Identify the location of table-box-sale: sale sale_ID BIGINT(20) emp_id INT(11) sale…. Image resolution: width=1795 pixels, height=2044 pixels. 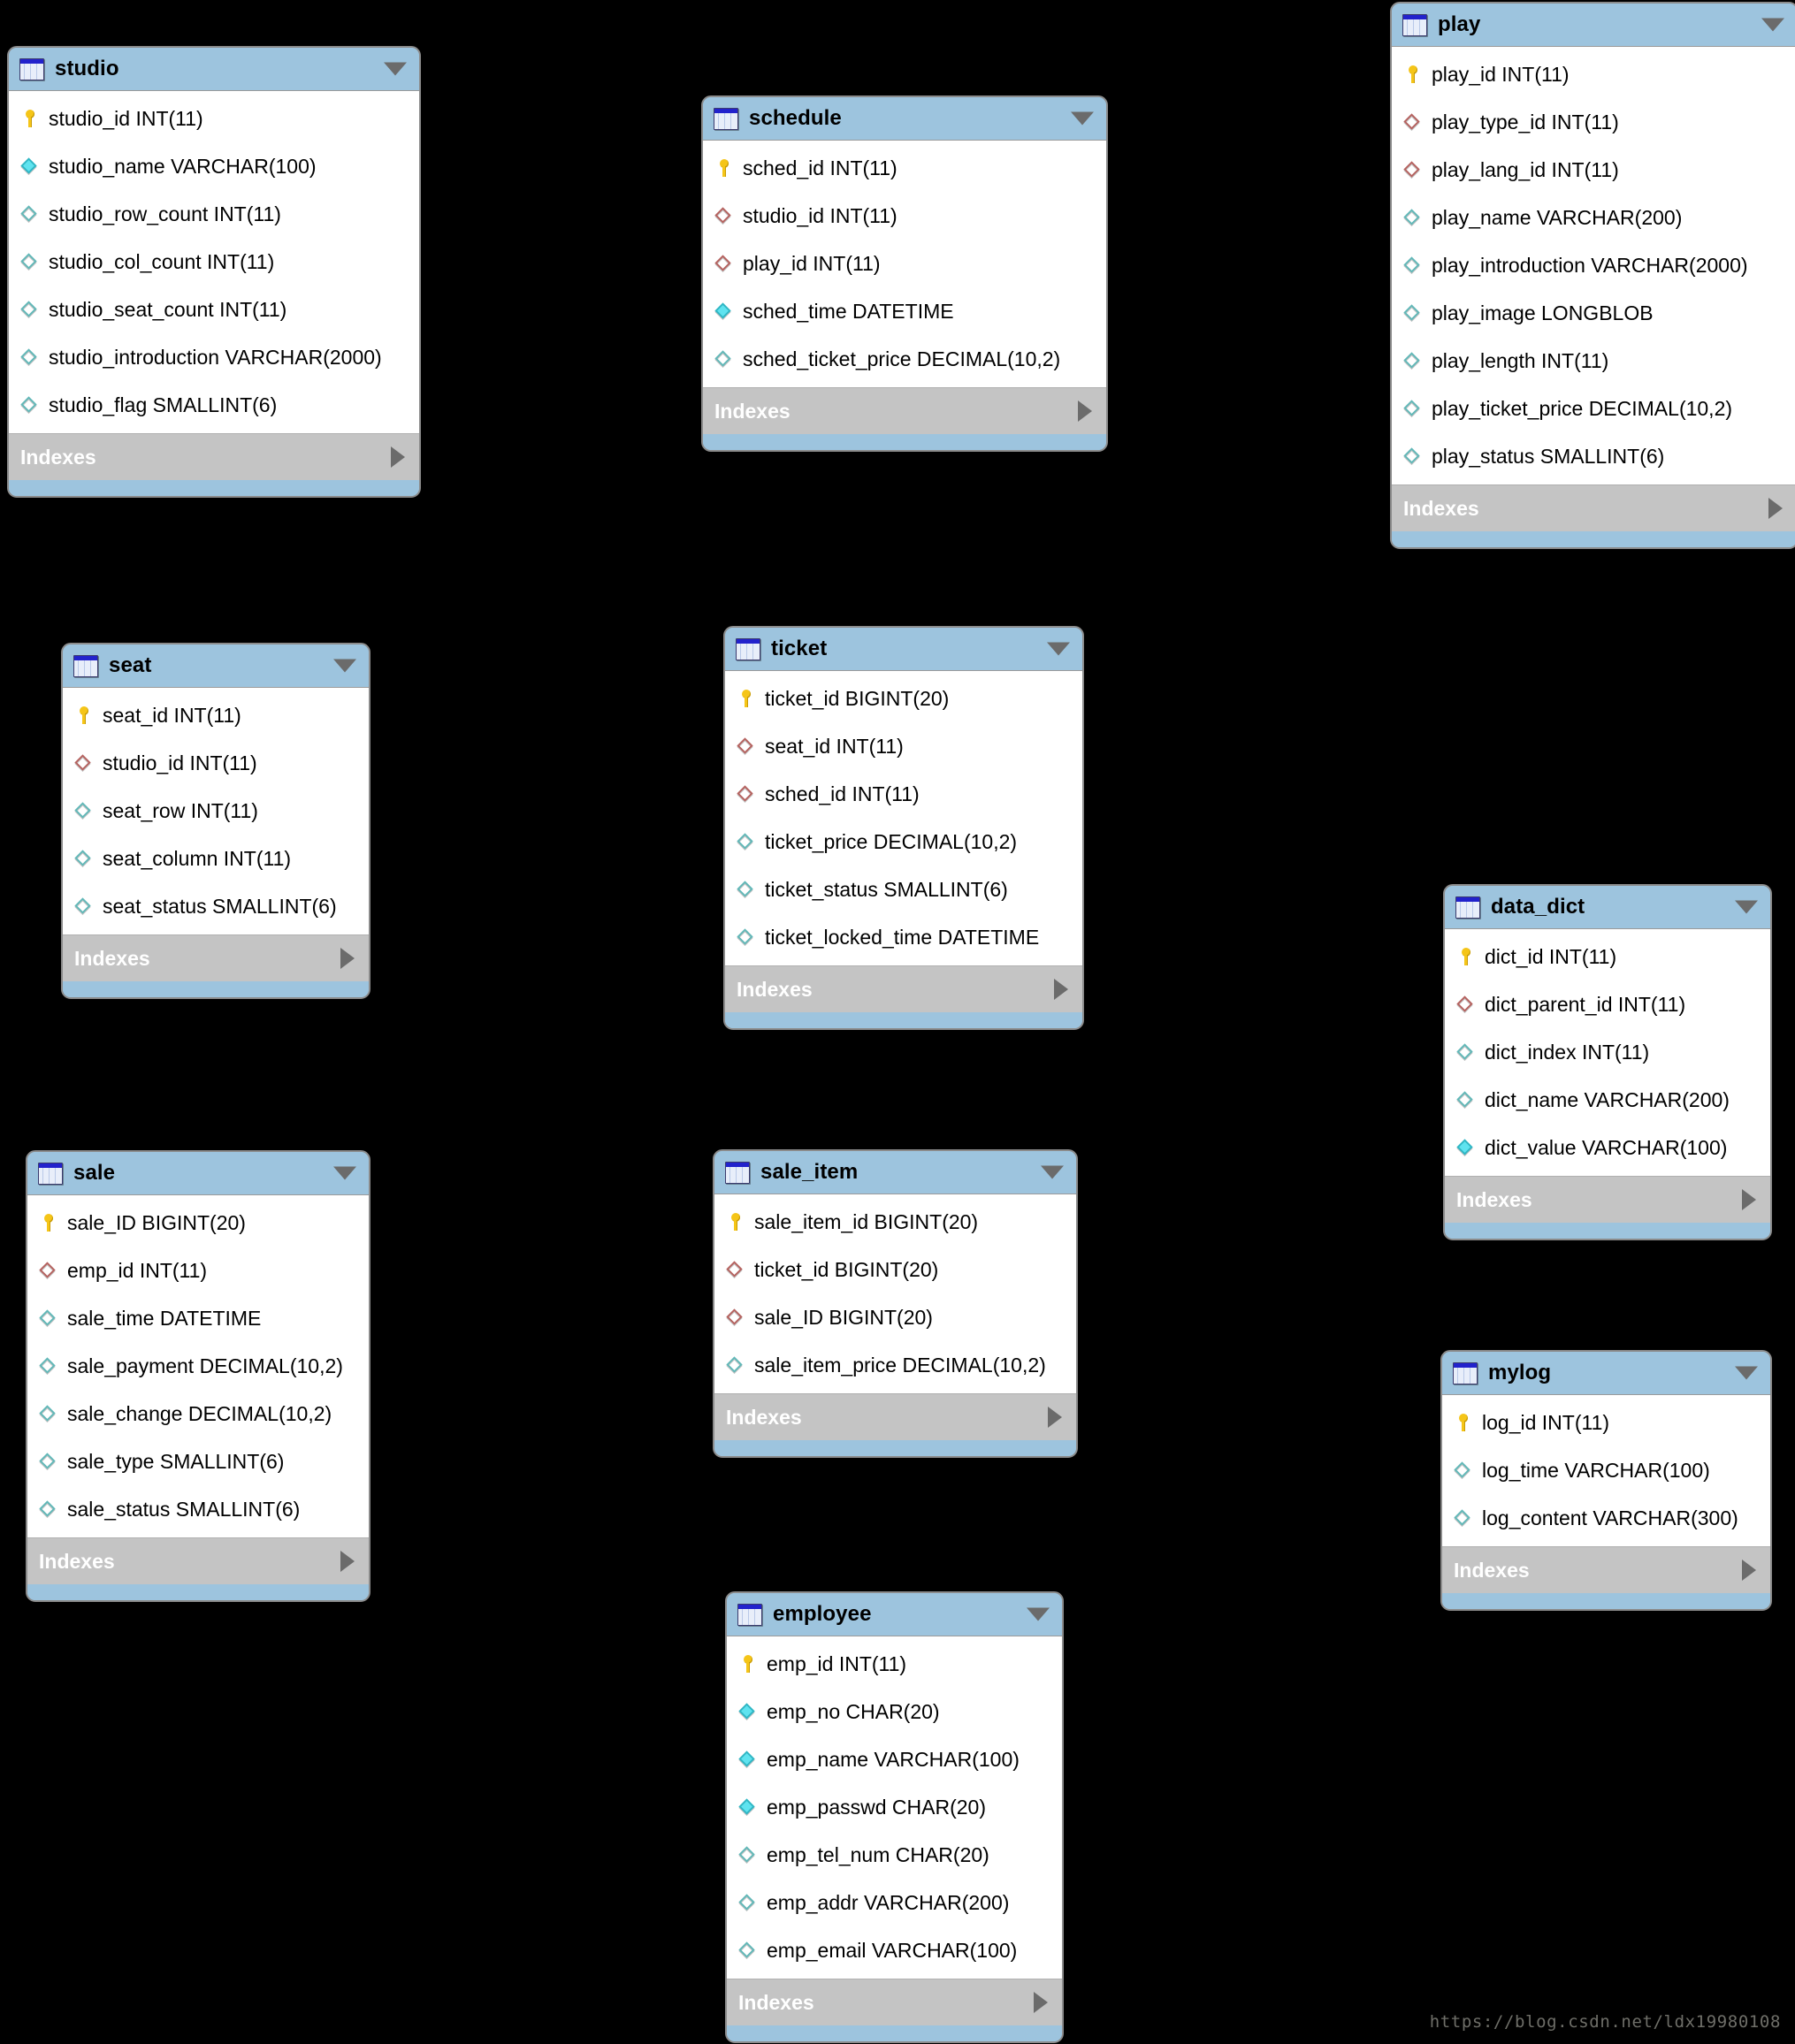
(198, 1376).